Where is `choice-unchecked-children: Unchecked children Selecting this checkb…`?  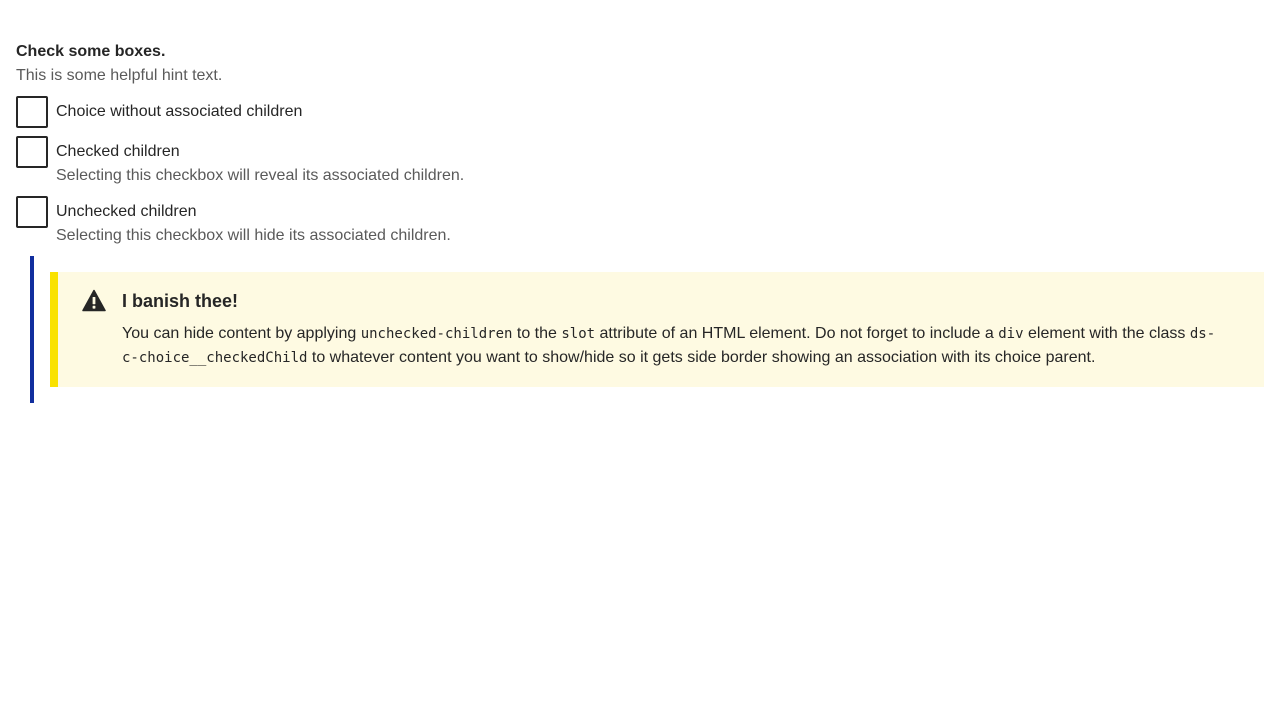
choice-unchecked-children: Unchecked children Selecting this checkb… is located at coordinates (640, 222).